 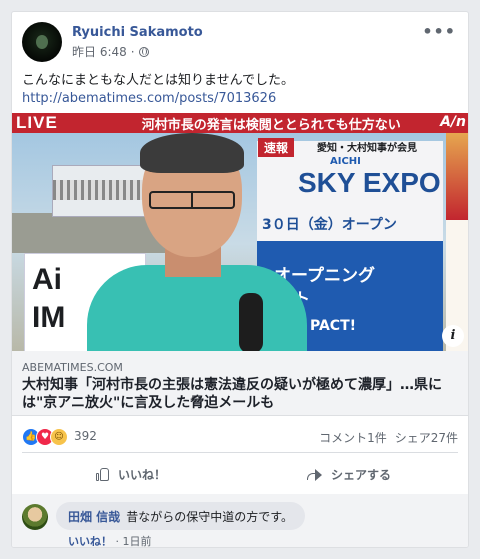 I want to click on speaker-glasses, so click(x=192, y=200).